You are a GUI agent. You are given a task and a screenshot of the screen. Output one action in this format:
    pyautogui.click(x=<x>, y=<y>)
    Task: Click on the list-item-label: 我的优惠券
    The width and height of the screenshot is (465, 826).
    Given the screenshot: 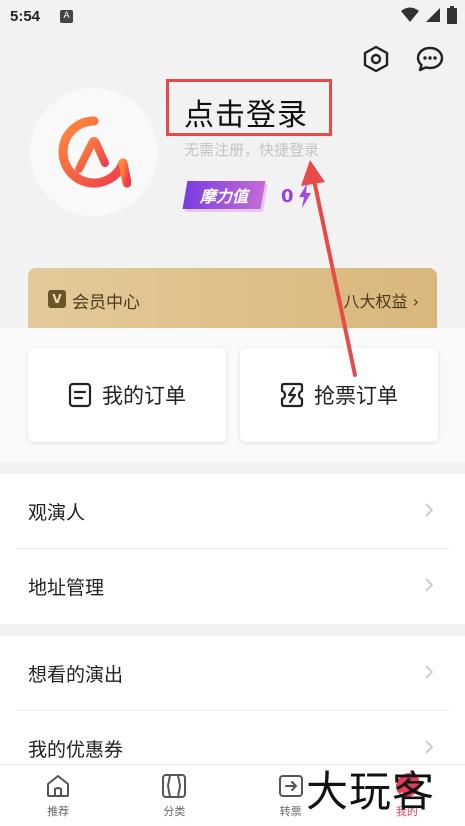 What is the action you would take?
    pyautogui.click(x=76, y=750)
    